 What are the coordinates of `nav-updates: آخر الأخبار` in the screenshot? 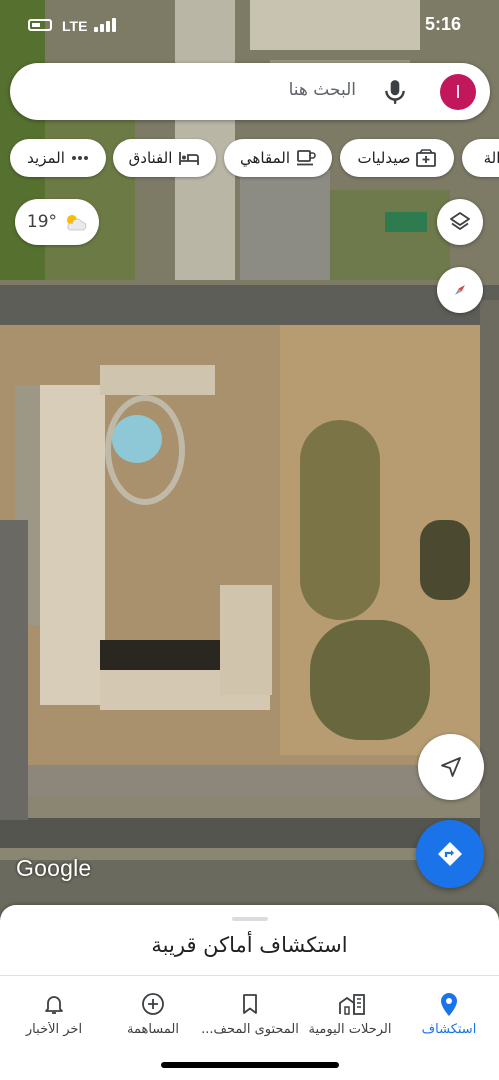 It's located at (54, 1010).